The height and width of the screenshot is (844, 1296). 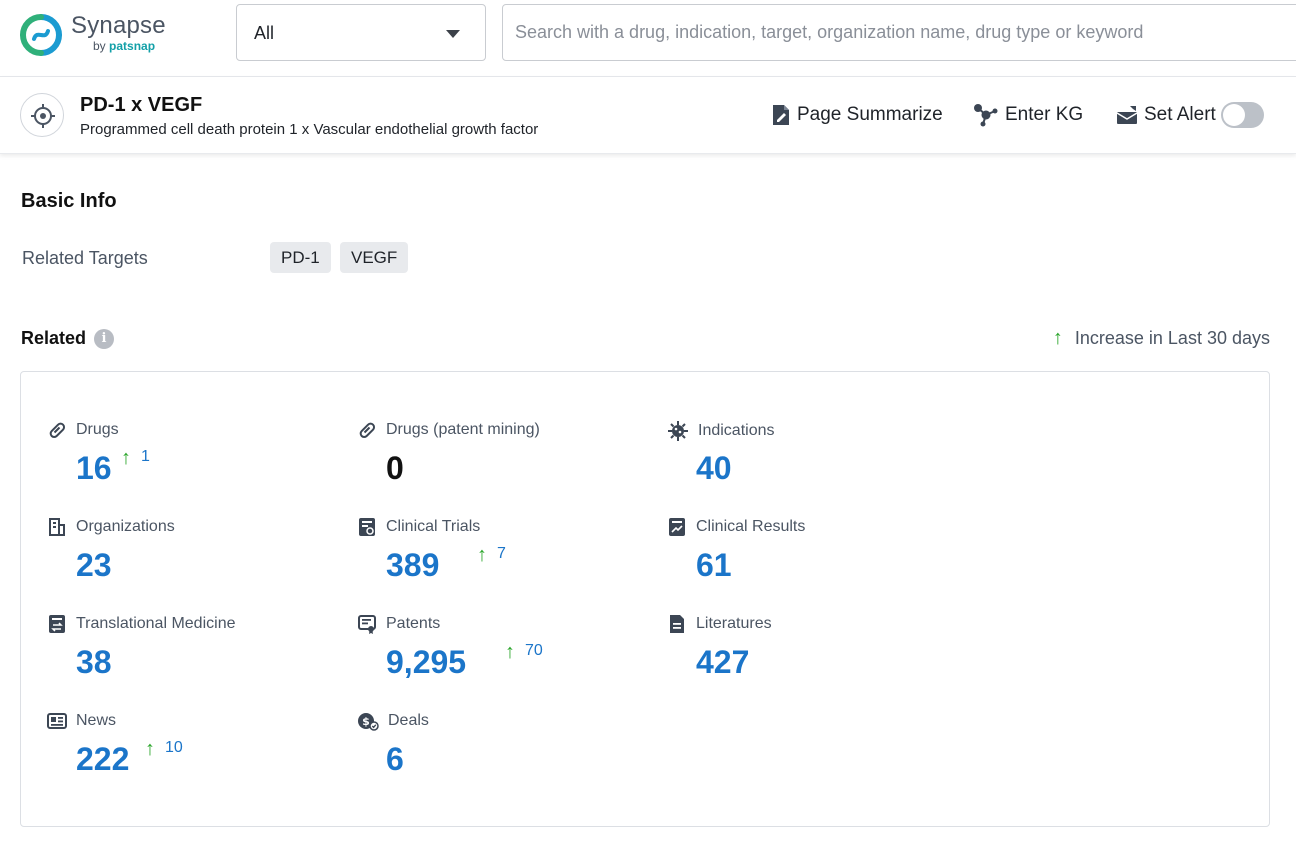 I want to click on stat-value: 23, so click(x=94, y=565).